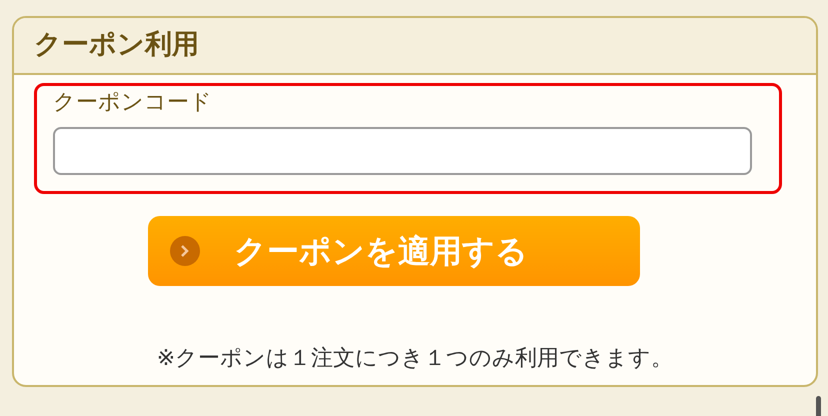  Describe the element at coordinates (394, 251) in the screenshot. I see `apply-coupon-button: クーポンを適用する` at that location.